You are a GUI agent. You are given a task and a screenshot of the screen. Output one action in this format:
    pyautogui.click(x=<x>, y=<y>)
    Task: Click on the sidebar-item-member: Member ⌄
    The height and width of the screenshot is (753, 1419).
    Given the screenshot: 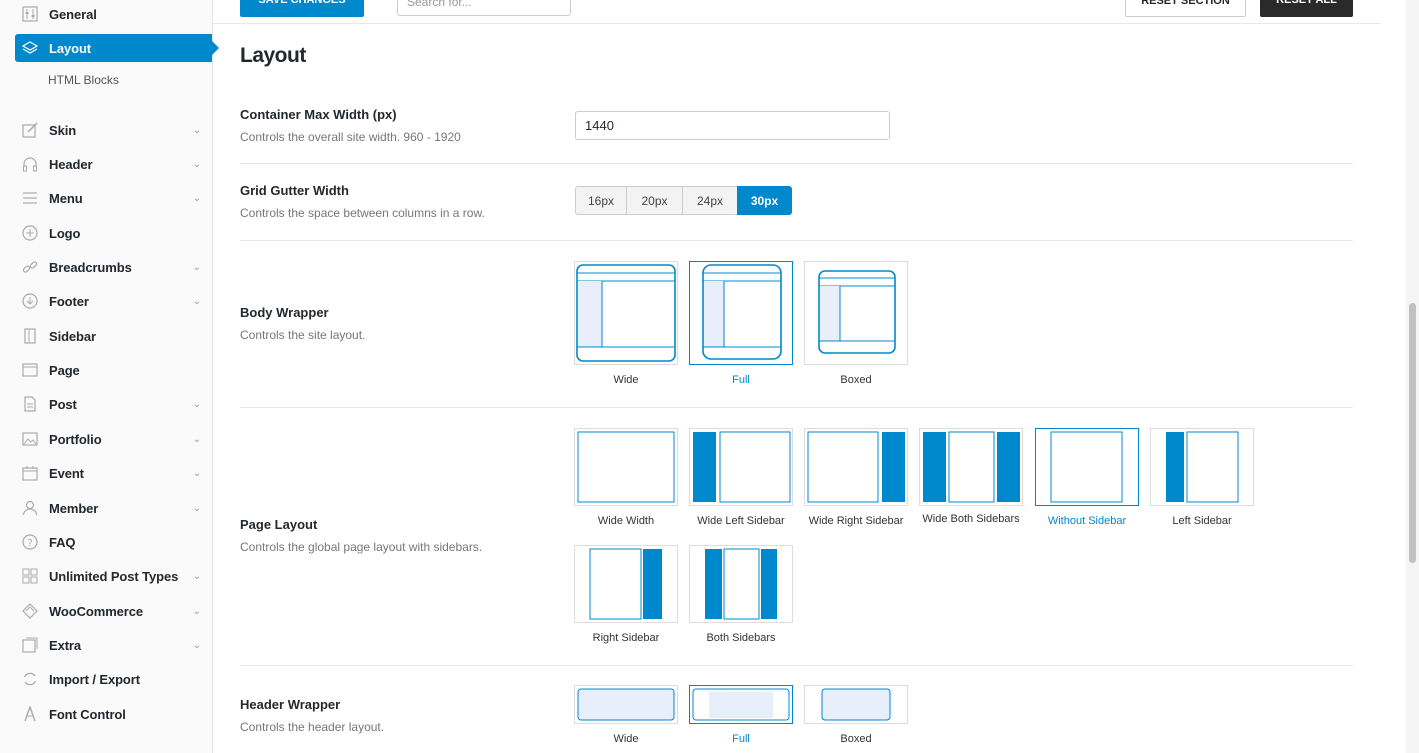 What is the action you would take?
    pyautogui.click(x=113, y=508)
    